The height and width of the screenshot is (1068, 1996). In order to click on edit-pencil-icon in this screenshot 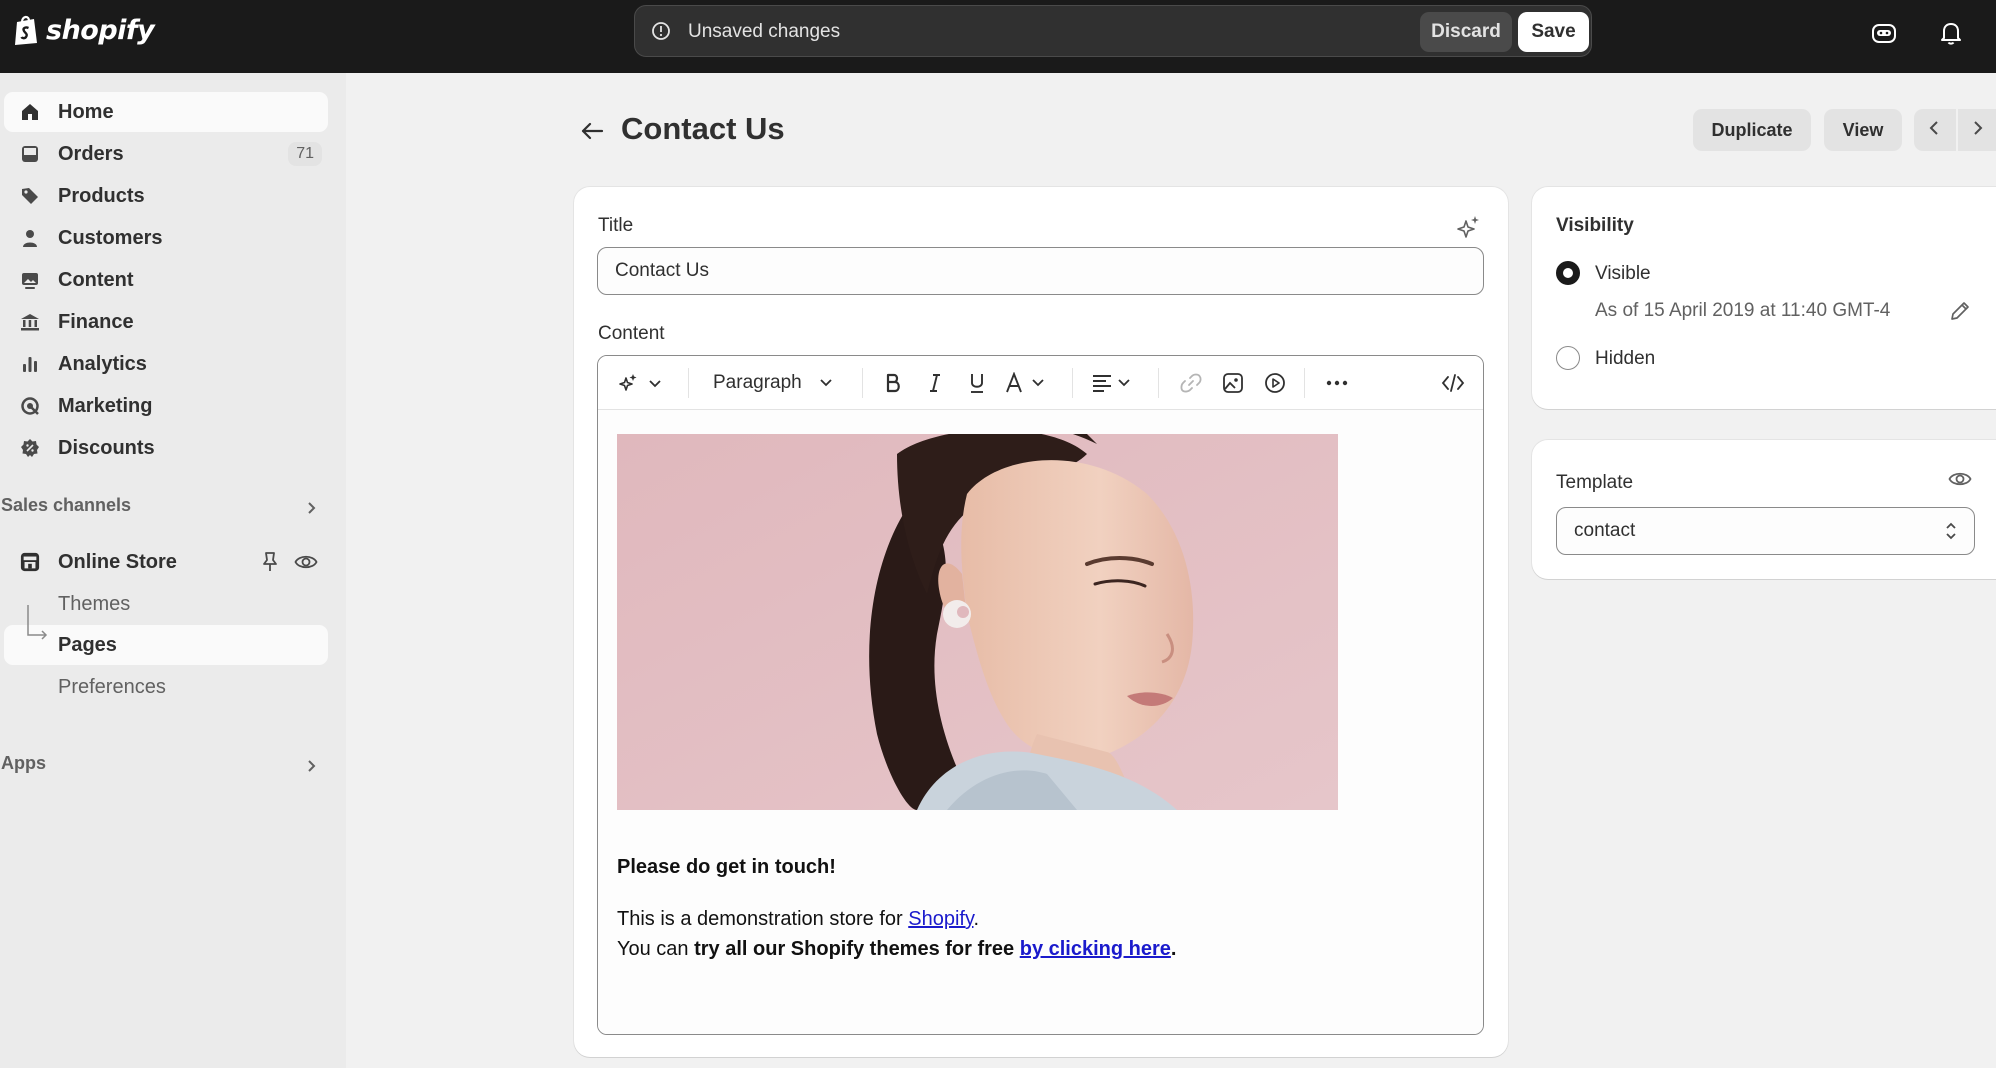, I will do `click(1960, 313)`.